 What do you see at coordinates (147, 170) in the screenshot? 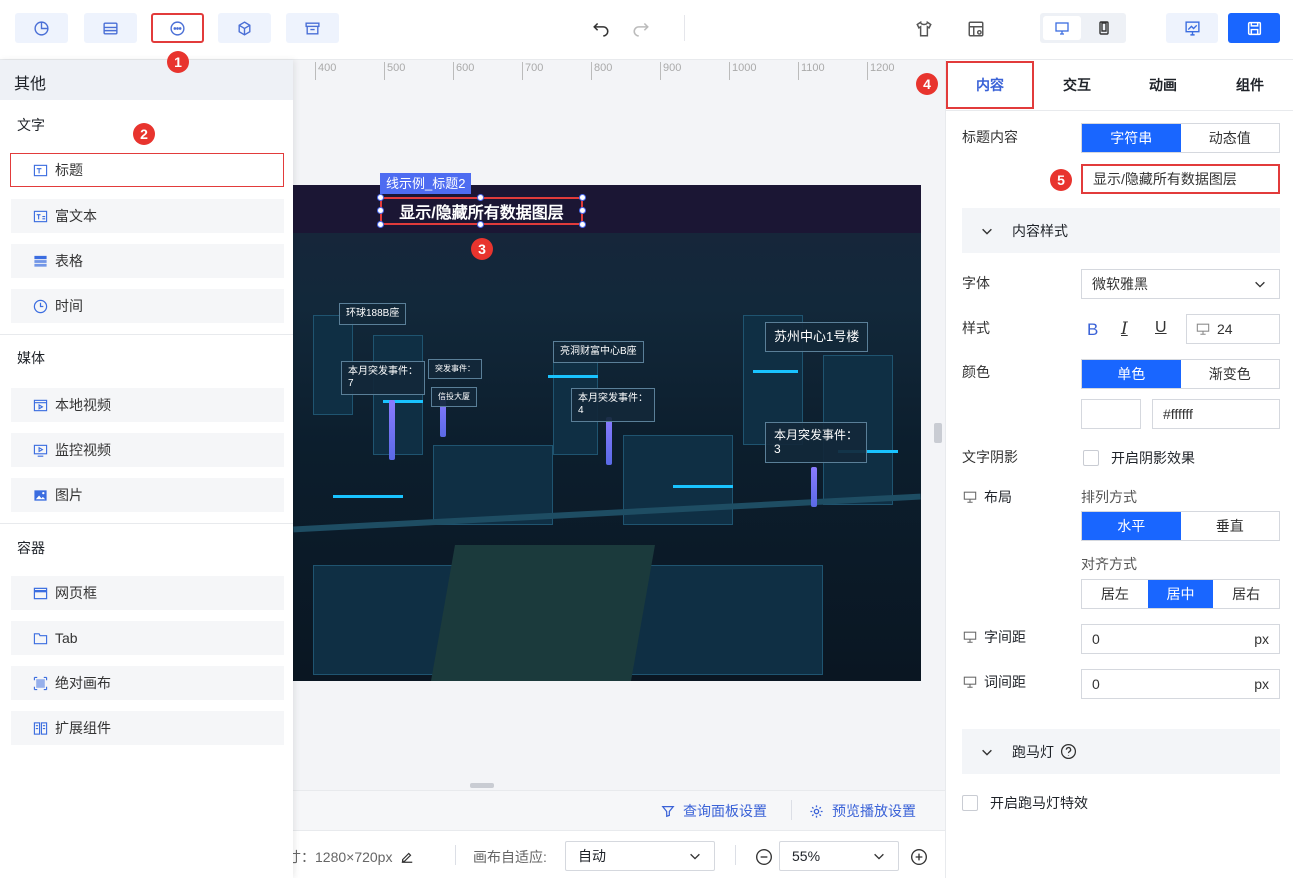
I see `component-title: 标题` at bounding box center [147, 170].